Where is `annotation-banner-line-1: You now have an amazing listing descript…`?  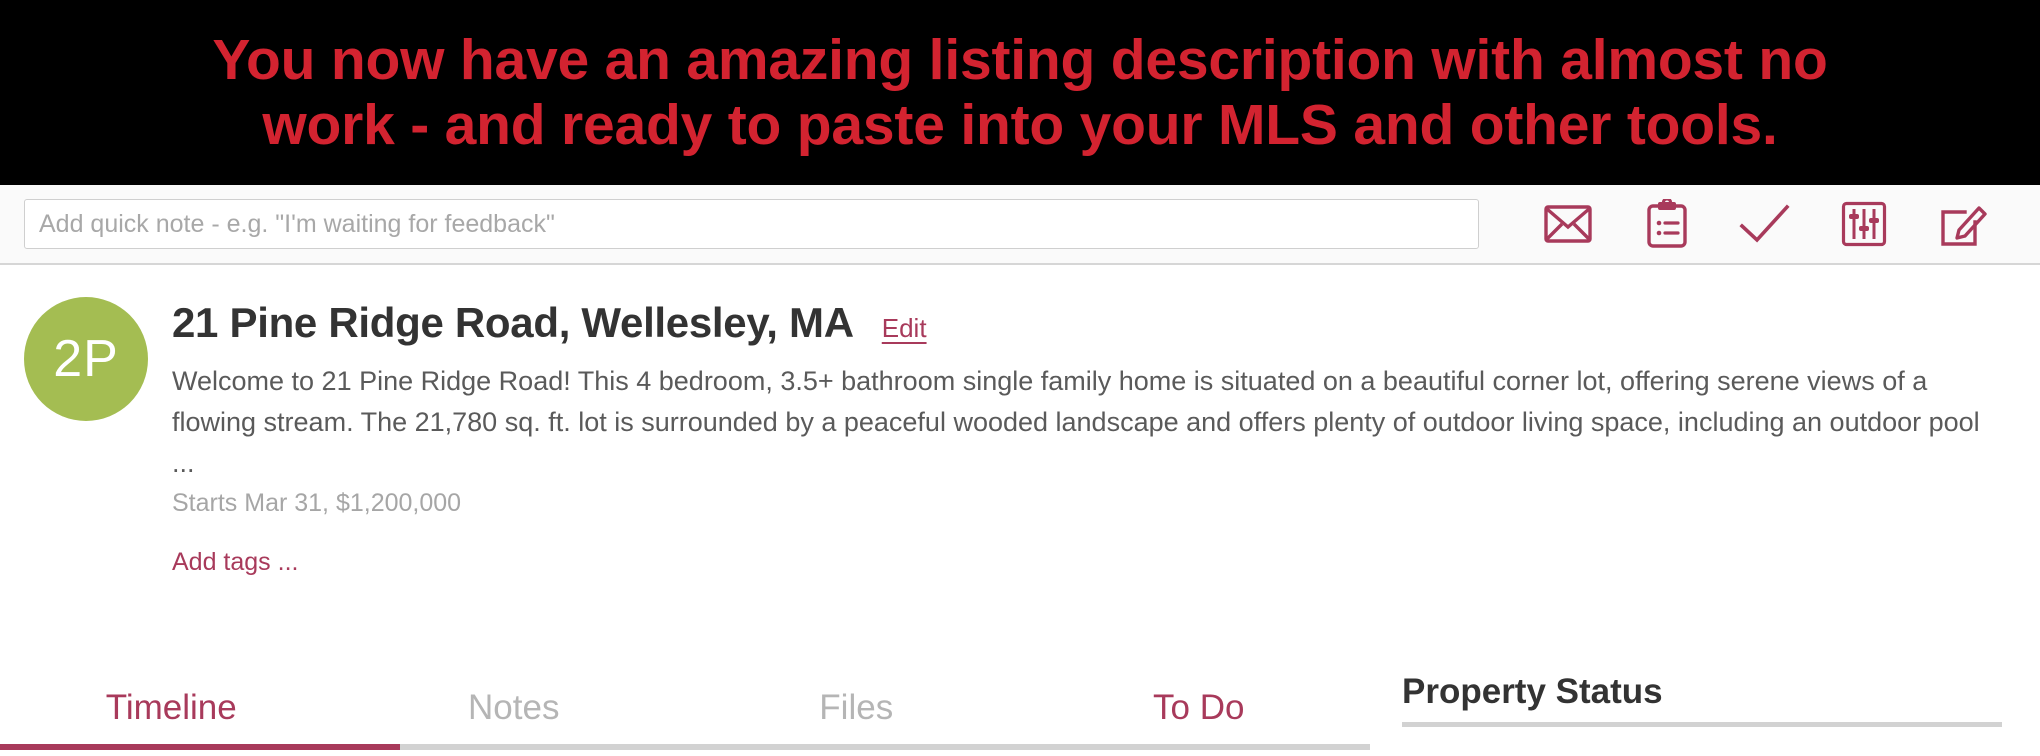
annotation-banner-line-1: You now have an amazing listing descript… is located at coordinates (1020, 59).